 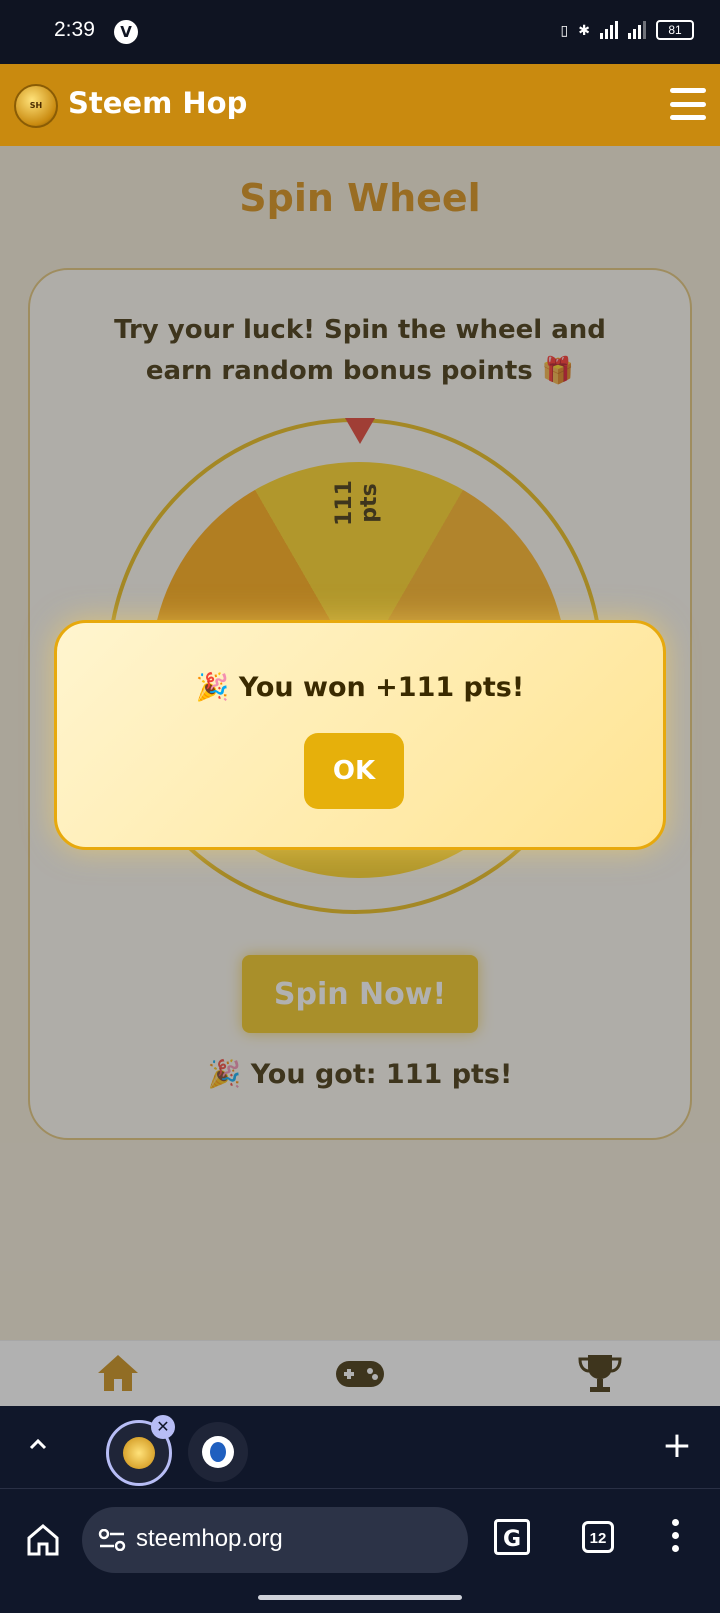 What do you see at coordinates (360, 32) in the screenshot?
I see `status-bar: 2:39 V ▯ ✱ 81` at bounding box center [360, 32].